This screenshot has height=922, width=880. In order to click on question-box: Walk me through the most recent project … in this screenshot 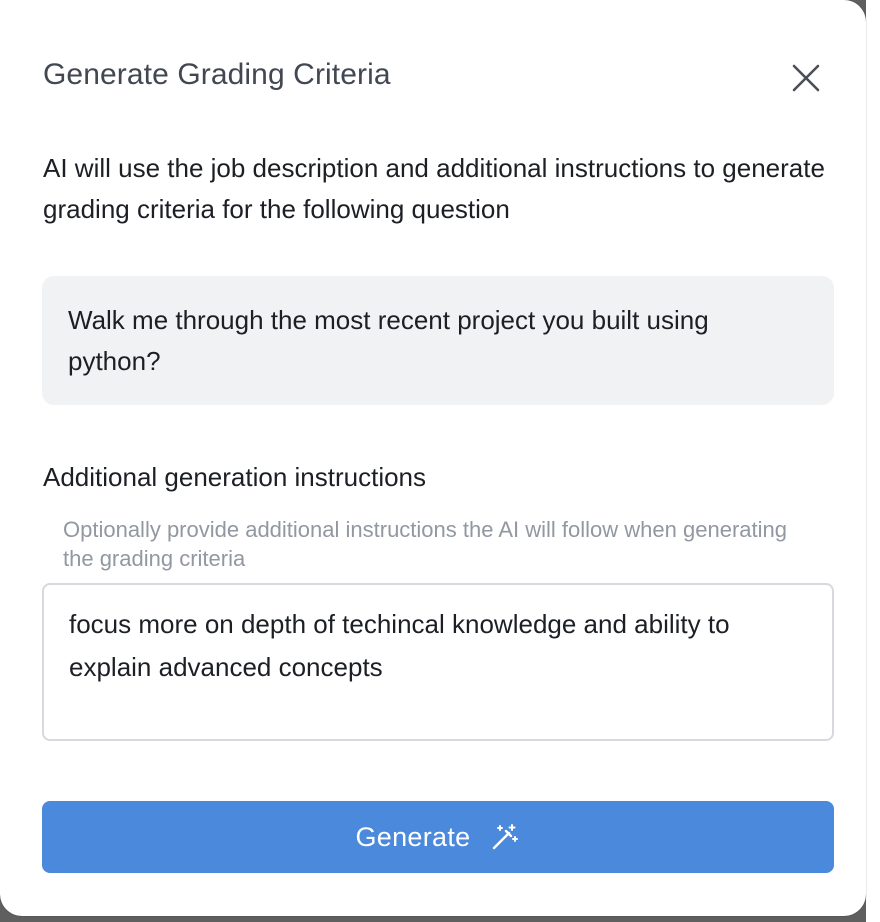, I will do `click(438, 340)`.